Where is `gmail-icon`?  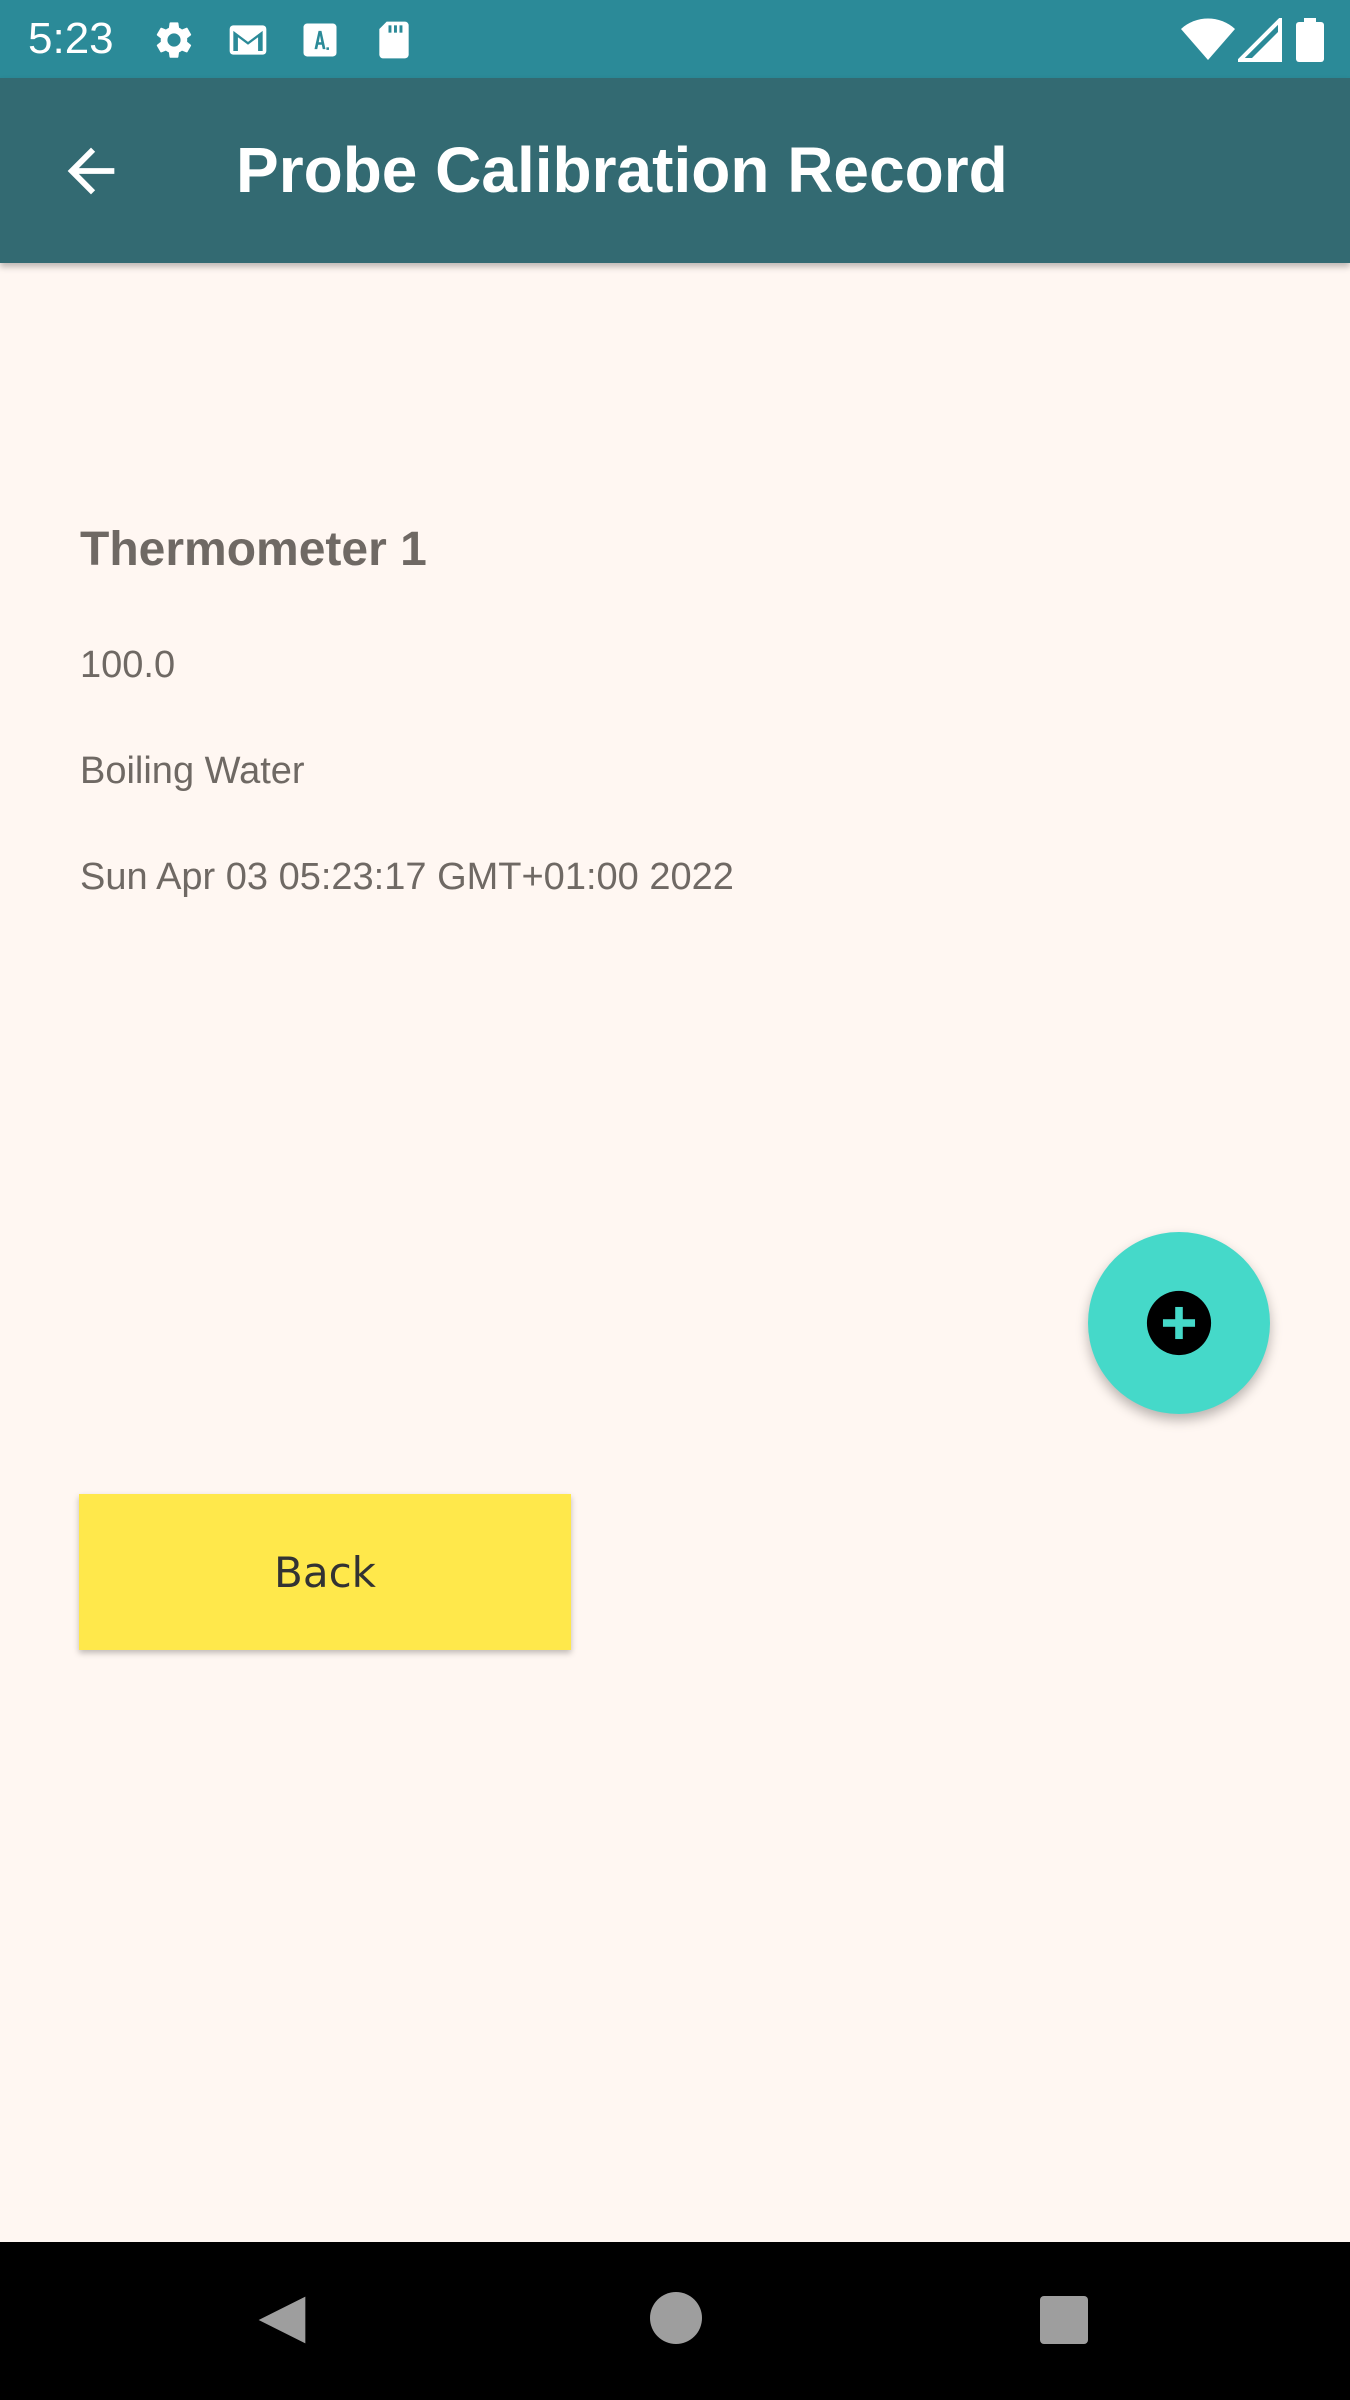
gmail-icon is located at coordinates (248, 40).